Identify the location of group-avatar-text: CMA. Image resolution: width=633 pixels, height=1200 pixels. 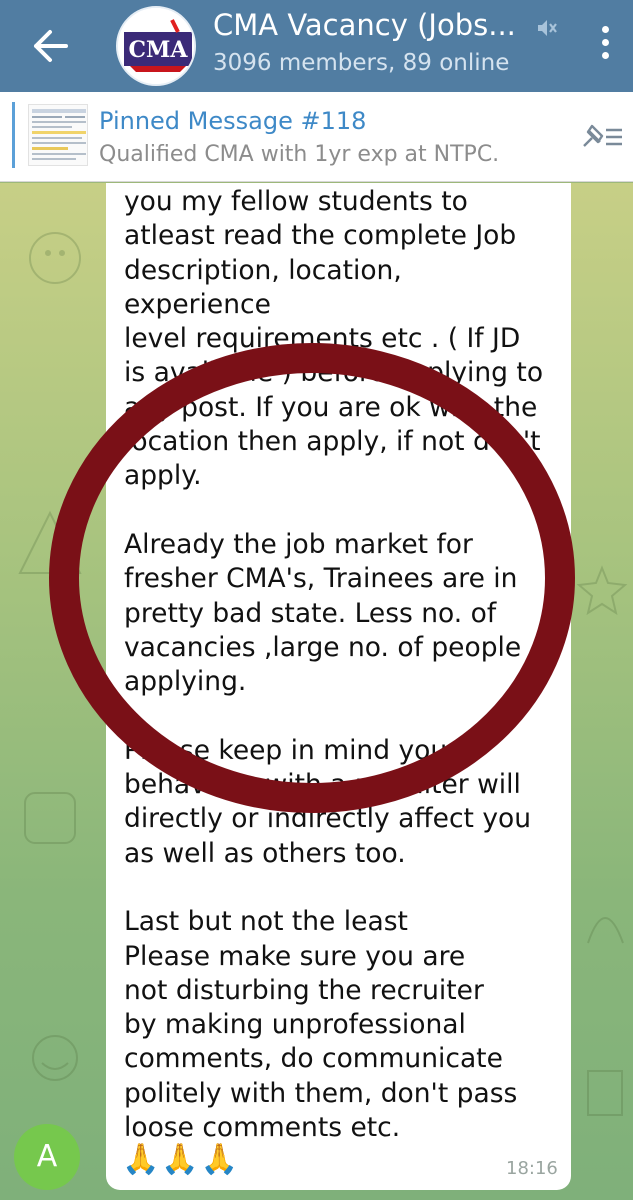
(159, 50).